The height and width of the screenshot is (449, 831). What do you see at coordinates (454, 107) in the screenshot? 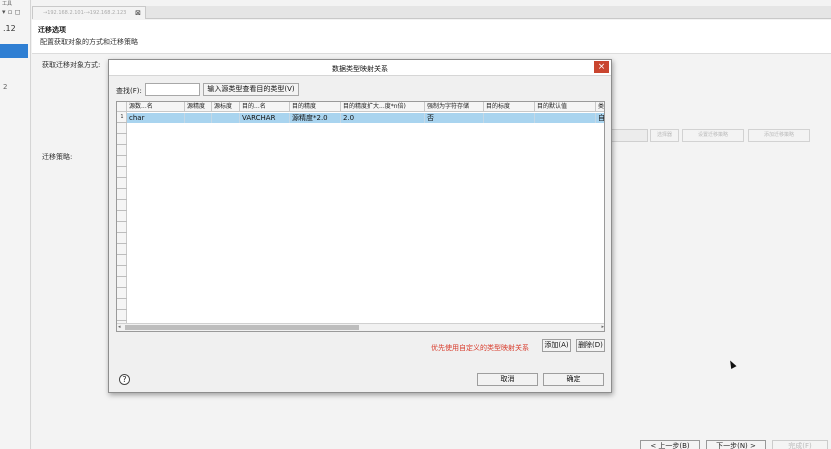
I see `column-header: 强制为字符存储` at bounding box center [454, 107].